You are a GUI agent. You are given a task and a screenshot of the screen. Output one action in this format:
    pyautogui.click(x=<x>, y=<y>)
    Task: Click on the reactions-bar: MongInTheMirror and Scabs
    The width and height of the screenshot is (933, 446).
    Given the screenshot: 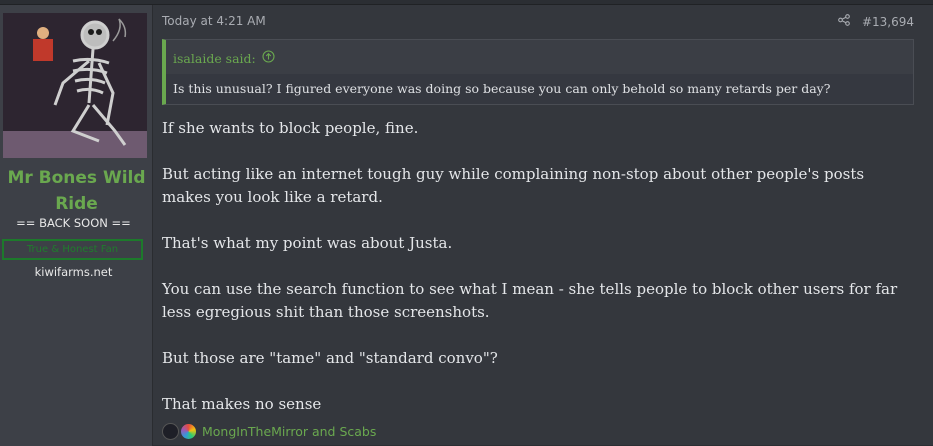 What is the action you would take?
    pyautogui.click(x=269, y=431)
    